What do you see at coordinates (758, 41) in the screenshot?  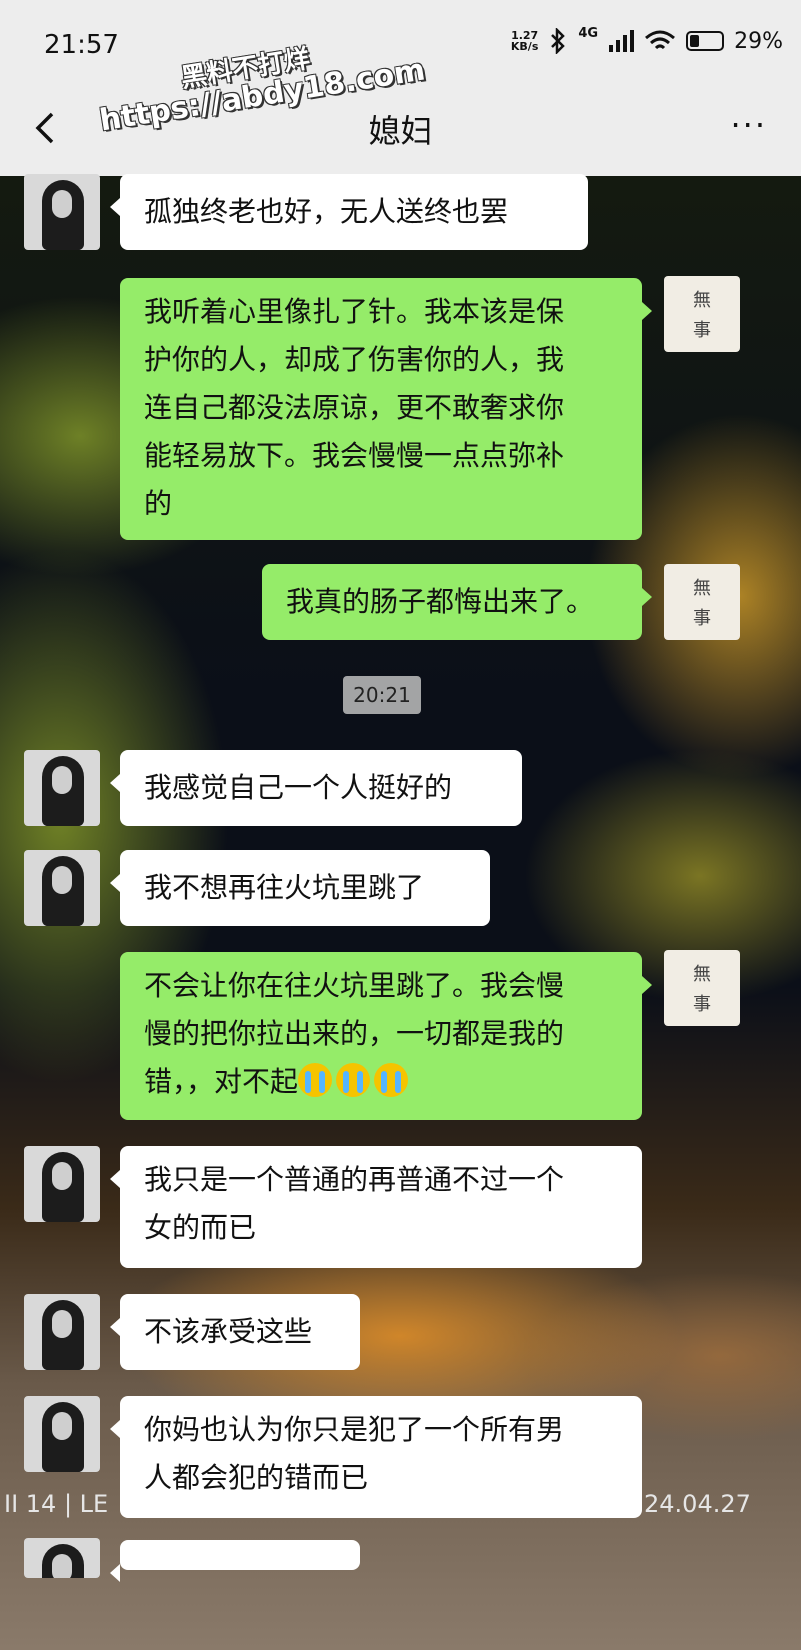 I see `battery-percent: 29%` at bounding box center [758, 41].